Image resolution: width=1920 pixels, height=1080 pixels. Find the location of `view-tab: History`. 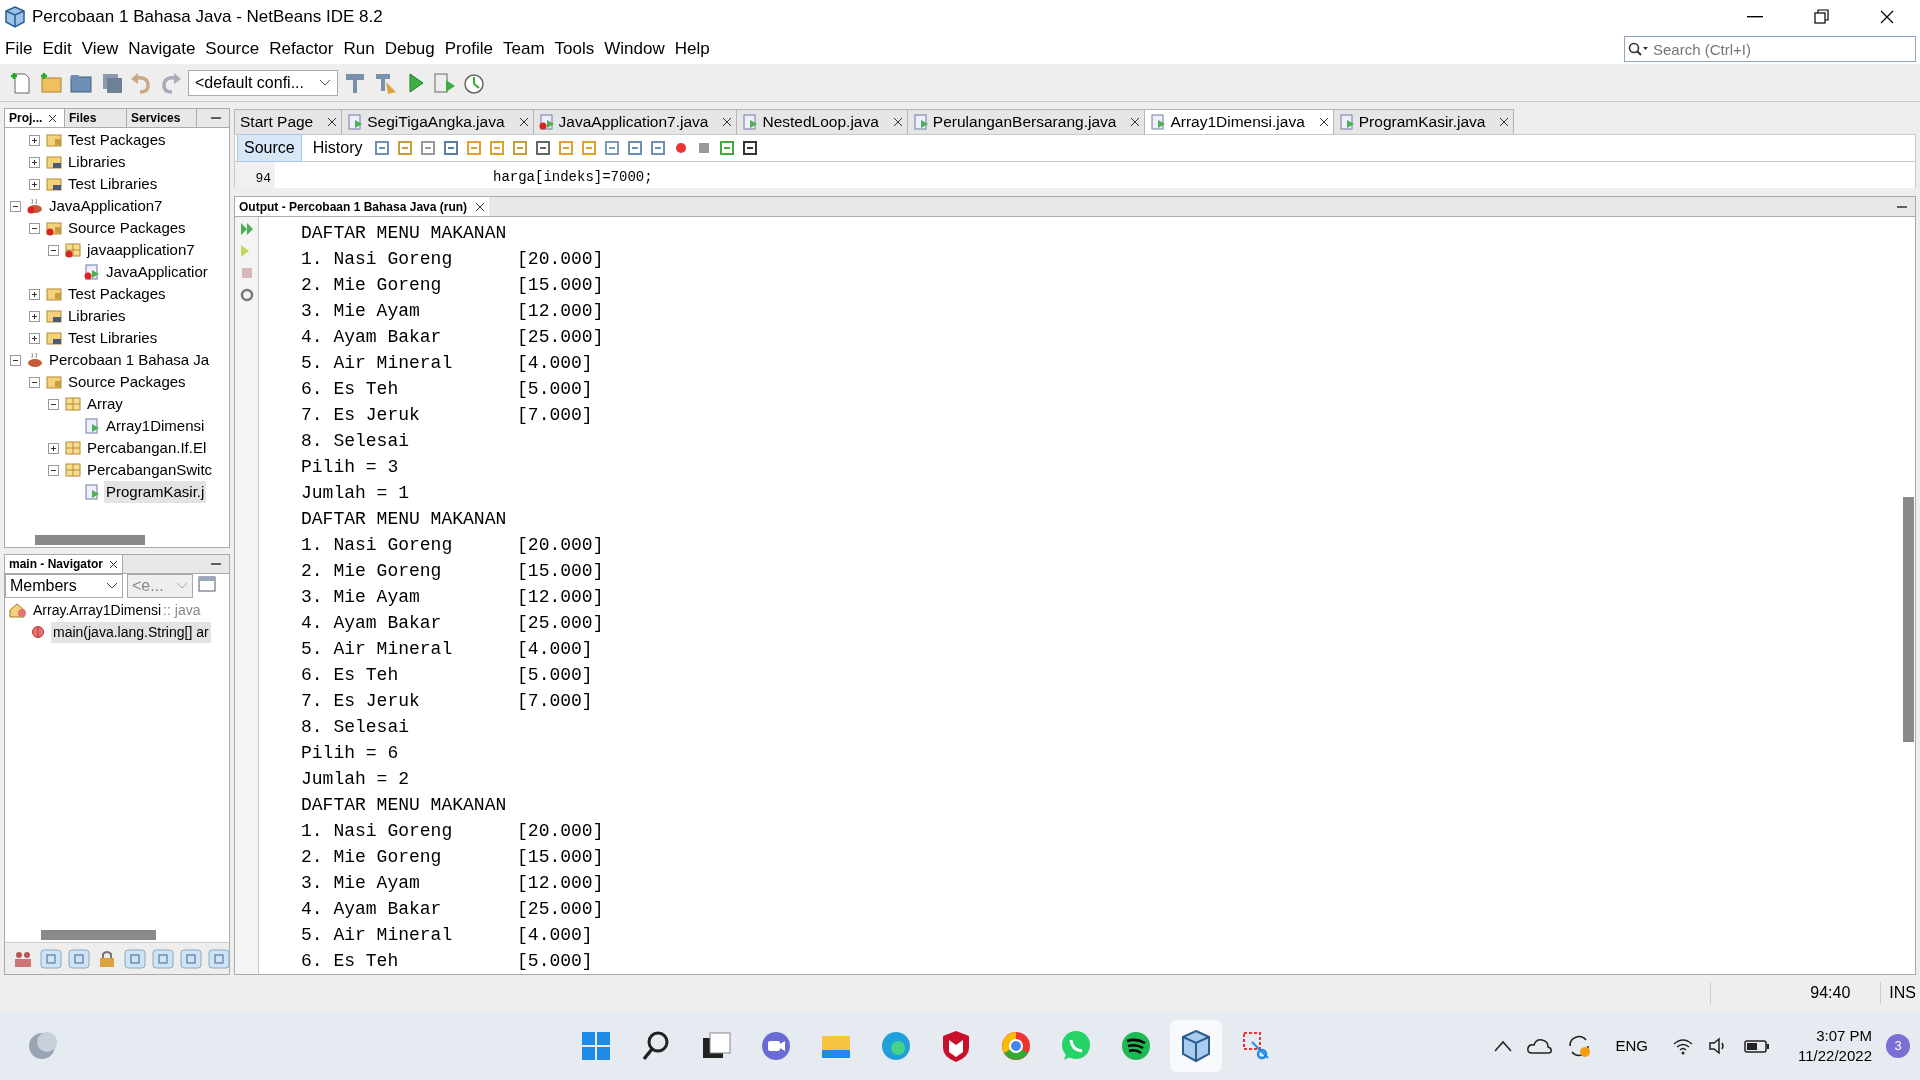

view-tab: History is located at coordinates (337, 148).